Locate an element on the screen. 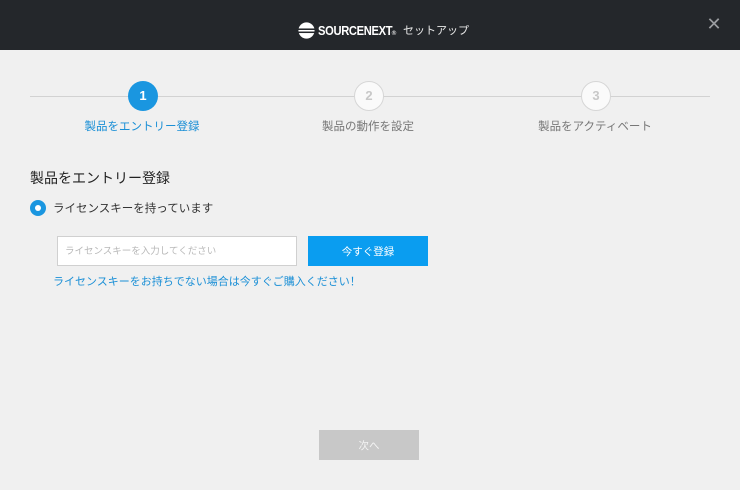 The width and height of the screenshot is (740, 490). license-key-input is located at coordinates (177, 251).